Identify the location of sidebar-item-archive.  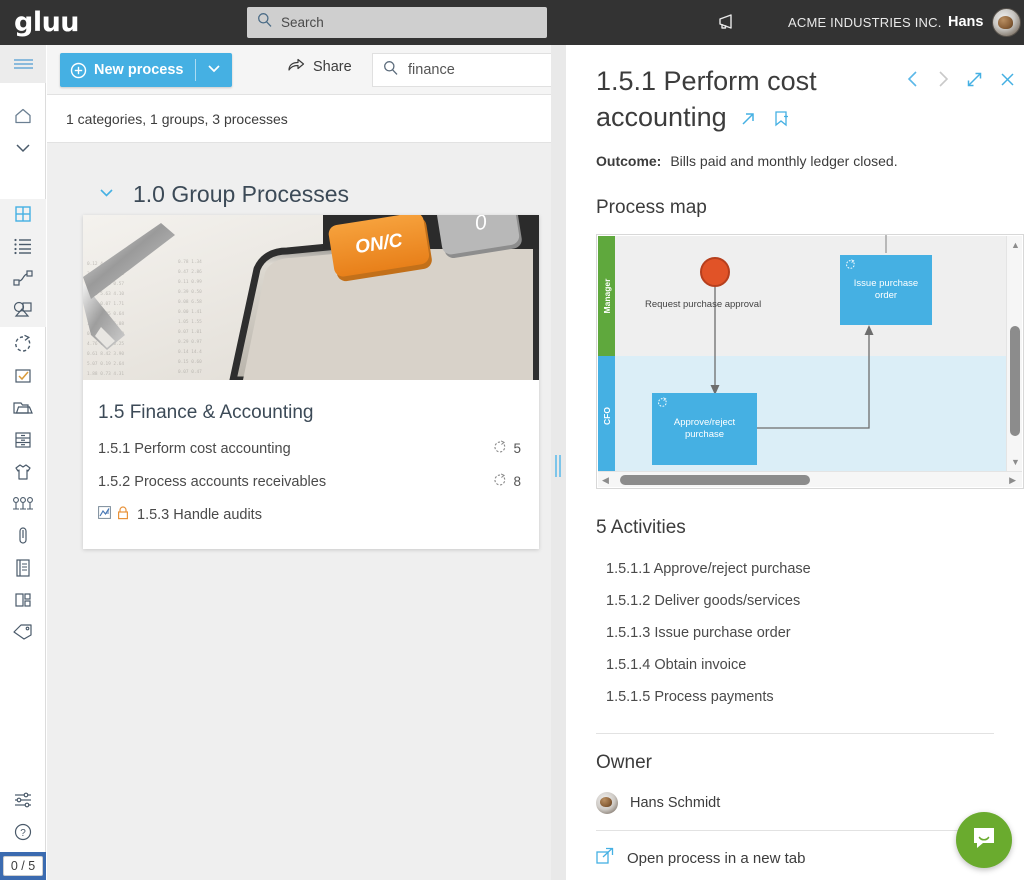
(23, 442).